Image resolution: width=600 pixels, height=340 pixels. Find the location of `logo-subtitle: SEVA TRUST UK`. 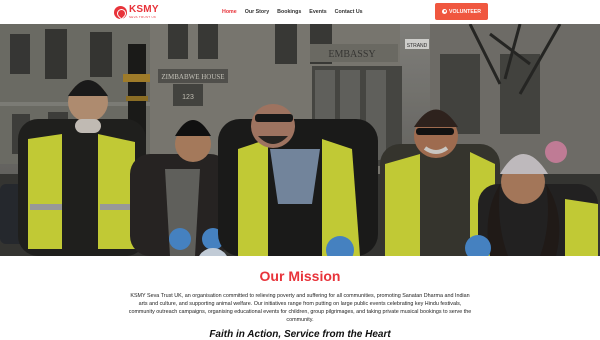

logo-subtitle: SEVA TRUST UK is located at coordinates (143, 17).